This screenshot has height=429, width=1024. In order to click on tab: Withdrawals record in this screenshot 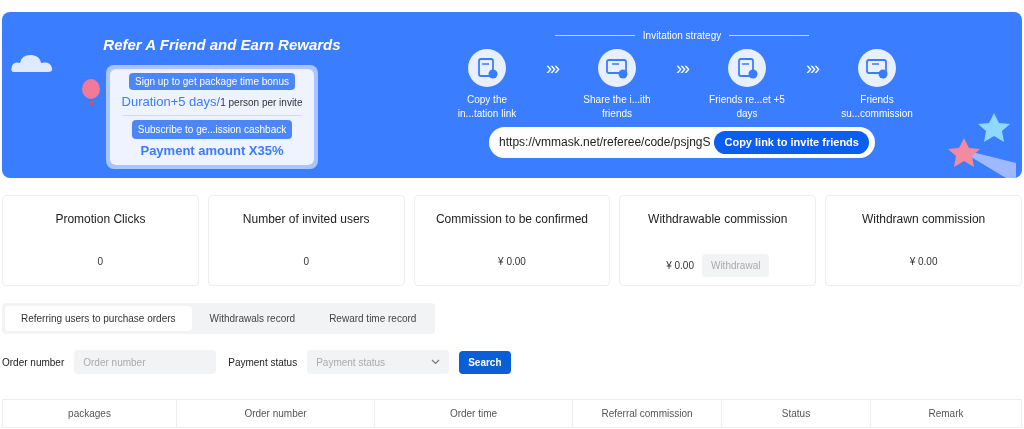, I will do `click(252, 318)`.